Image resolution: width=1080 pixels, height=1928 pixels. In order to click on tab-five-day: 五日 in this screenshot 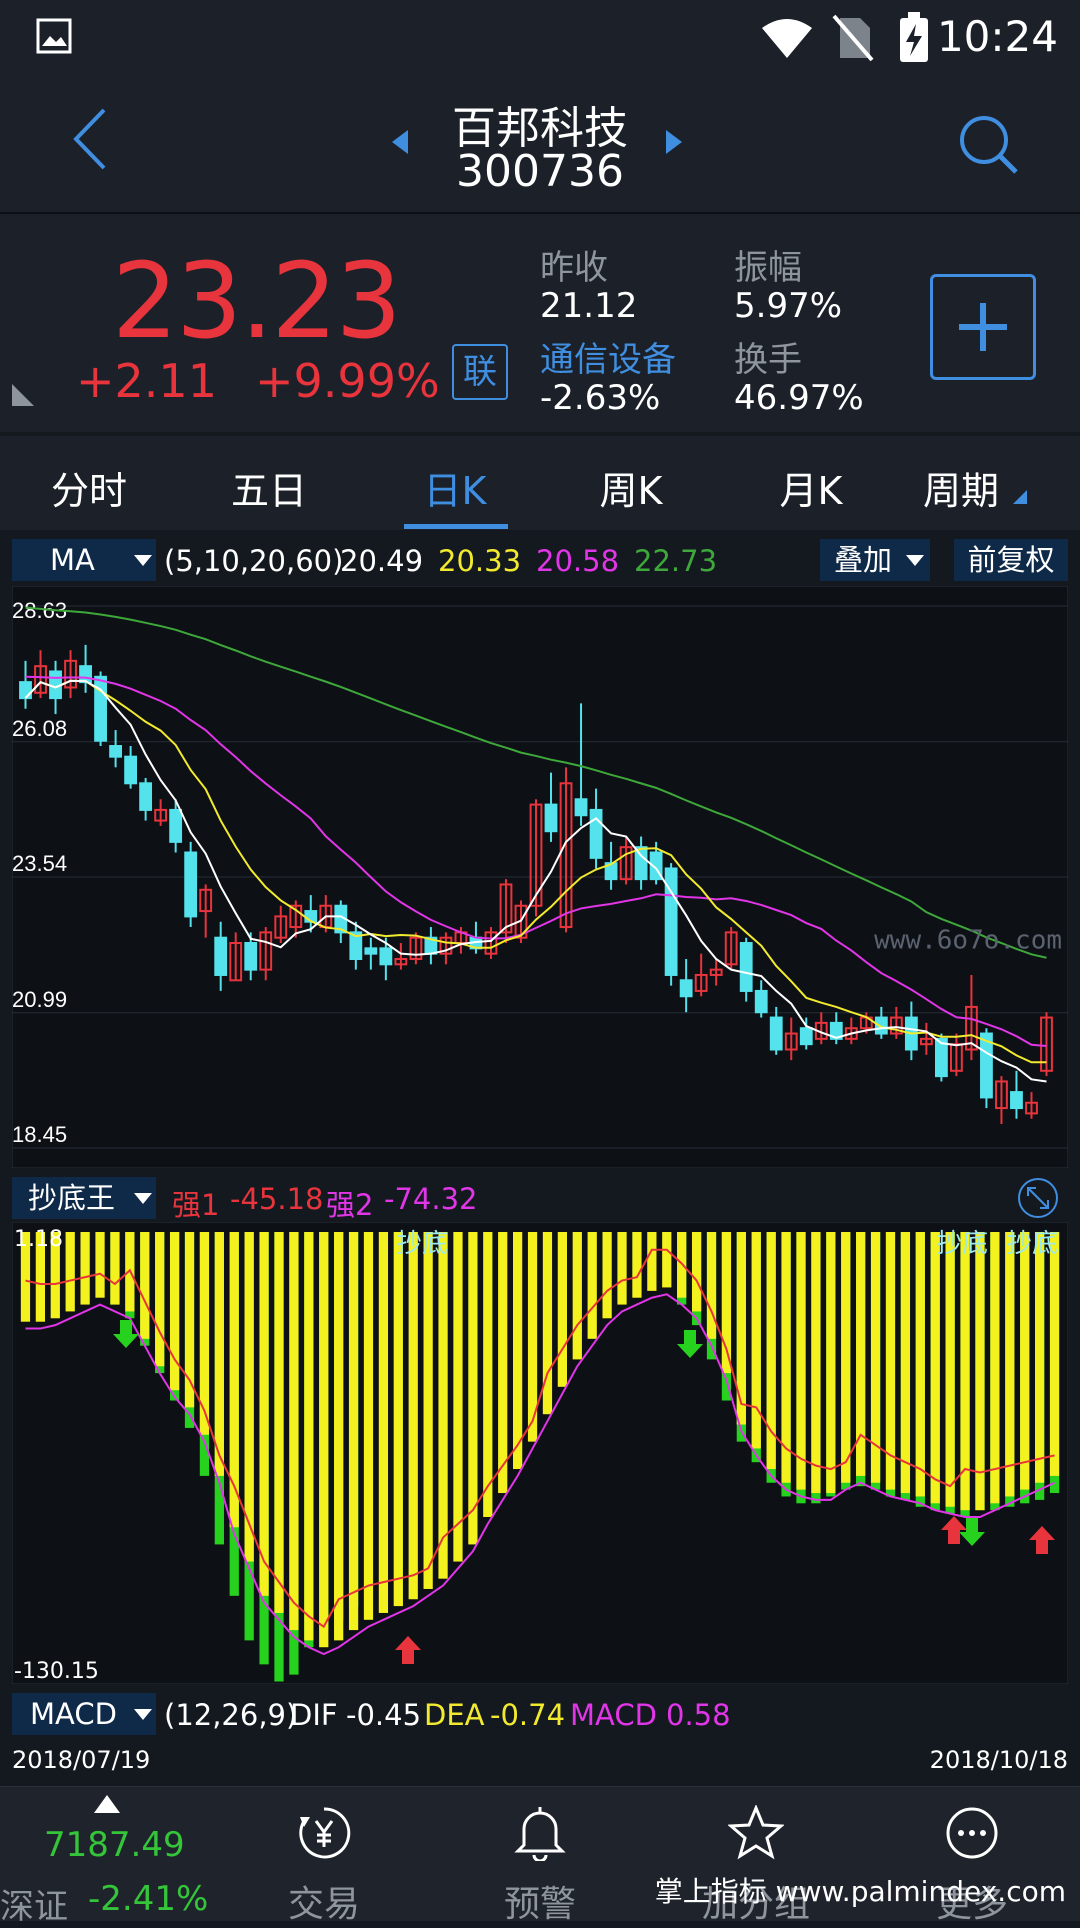, I will do `click(269, 487)`.